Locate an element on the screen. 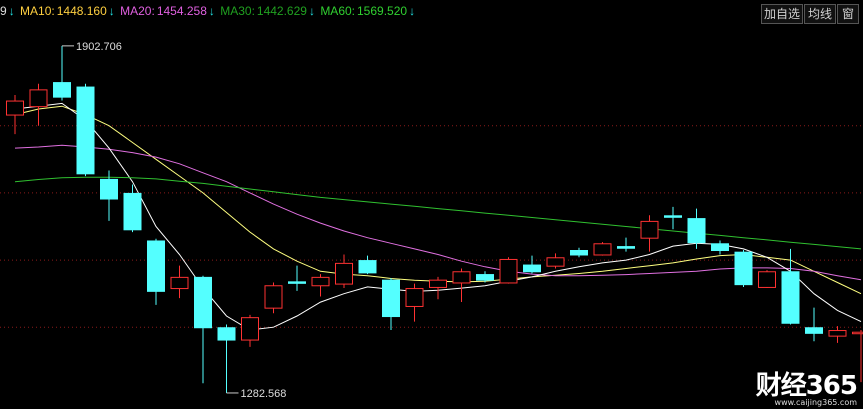 The height and width of the screenshot is (409, 863). moving-average-button: 均线 is located at coordinates (820, 14).